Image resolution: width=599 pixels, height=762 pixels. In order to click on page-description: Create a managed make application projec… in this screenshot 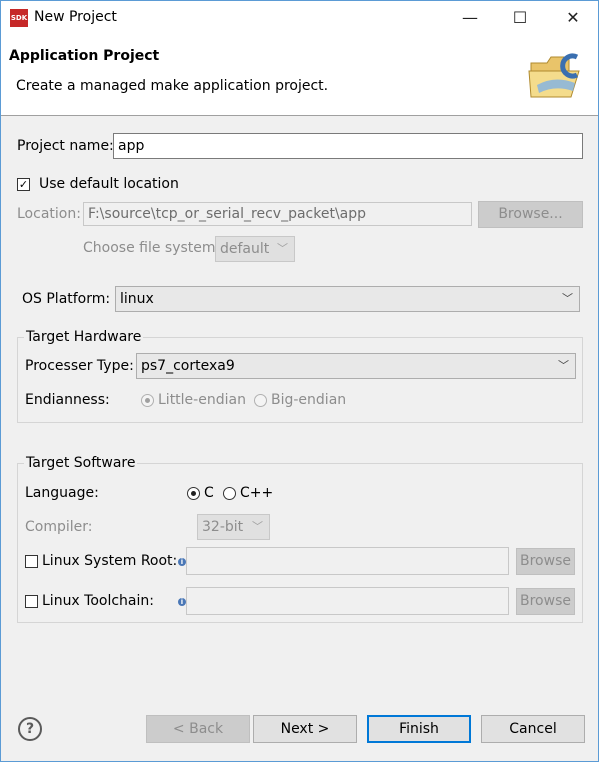, I will do `click(172, 86)`.